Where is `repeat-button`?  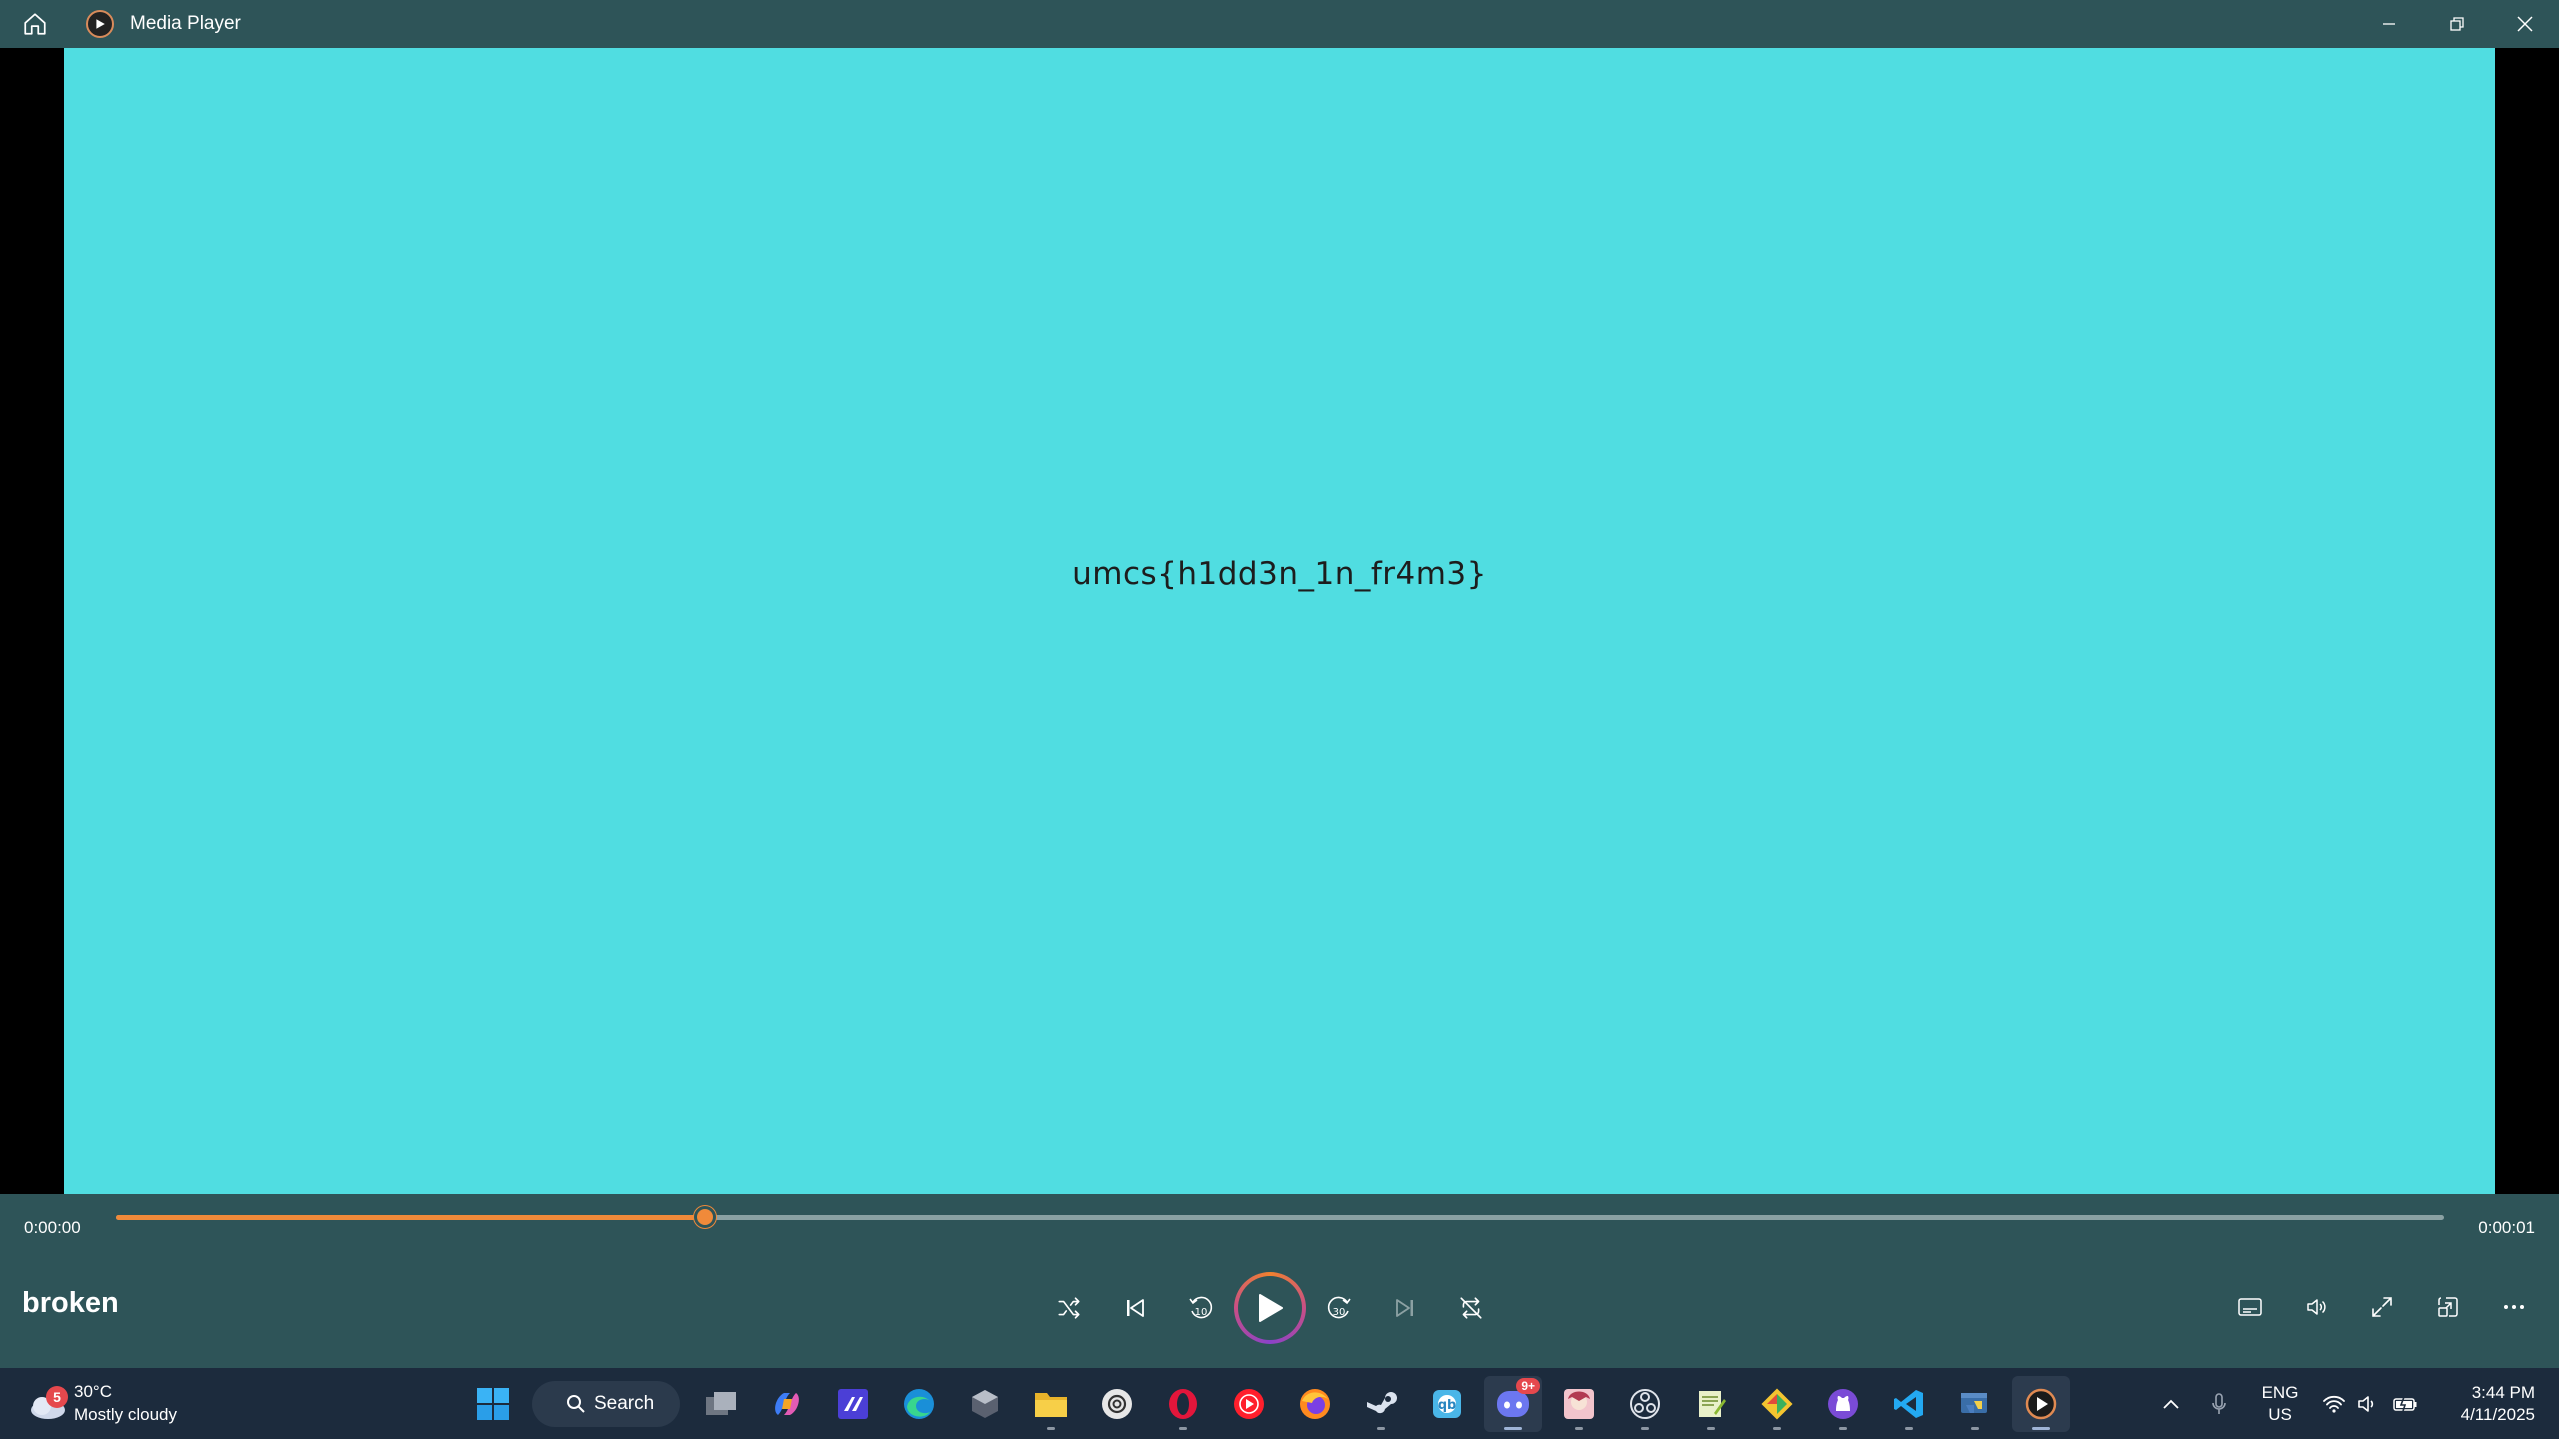
repeat-button is located at coordinates (1471, 1308).